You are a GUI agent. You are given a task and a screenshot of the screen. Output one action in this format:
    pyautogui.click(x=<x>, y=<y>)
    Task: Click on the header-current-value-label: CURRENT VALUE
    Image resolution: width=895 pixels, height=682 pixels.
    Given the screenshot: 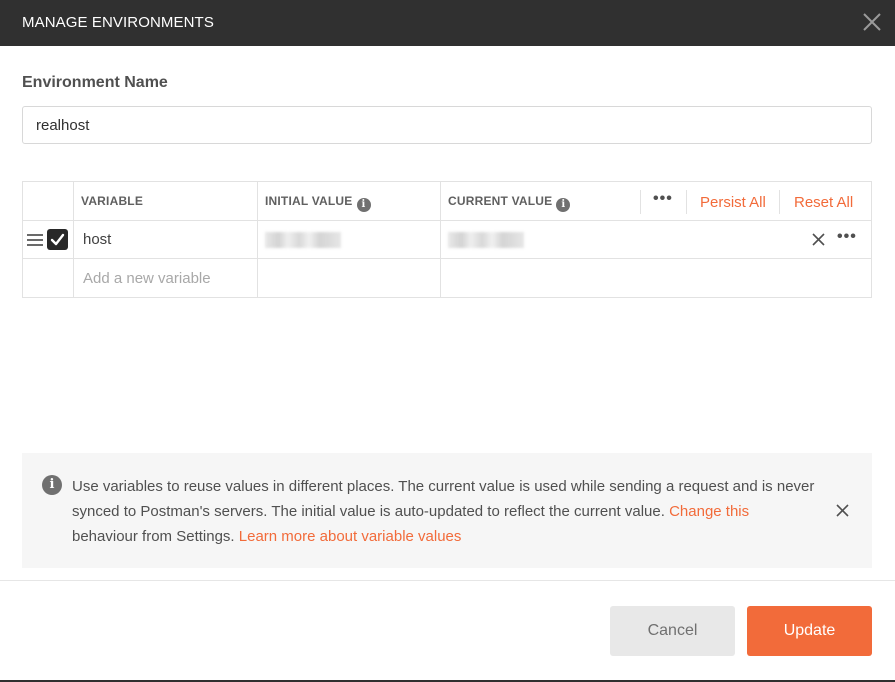 What is the action you would take?
    pyautogui.click(x=500, y=201)
    